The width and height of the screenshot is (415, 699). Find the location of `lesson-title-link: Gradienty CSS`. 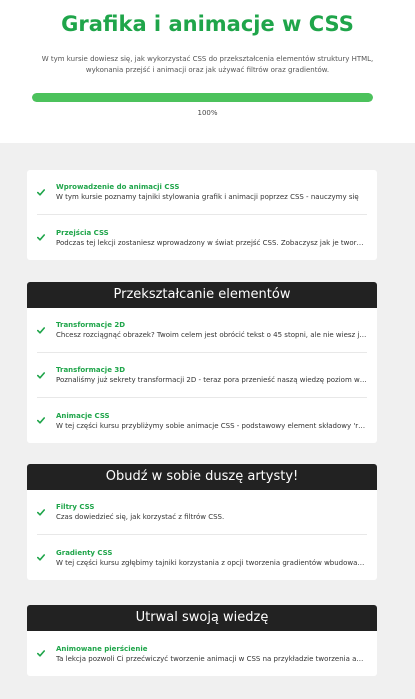

lesson-title-link: Gradienty CSS is located at coordinates (211, 553).